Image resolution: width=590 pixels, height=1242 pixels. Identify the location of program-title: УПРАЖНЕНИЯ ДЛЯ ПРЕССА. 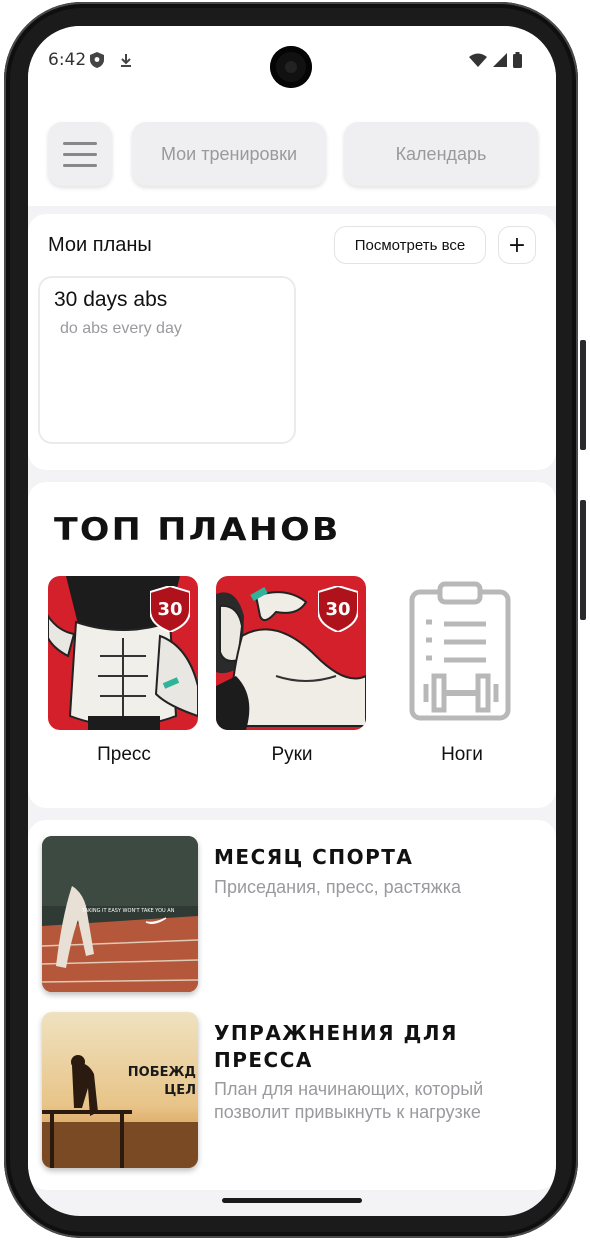
(336, 1046).